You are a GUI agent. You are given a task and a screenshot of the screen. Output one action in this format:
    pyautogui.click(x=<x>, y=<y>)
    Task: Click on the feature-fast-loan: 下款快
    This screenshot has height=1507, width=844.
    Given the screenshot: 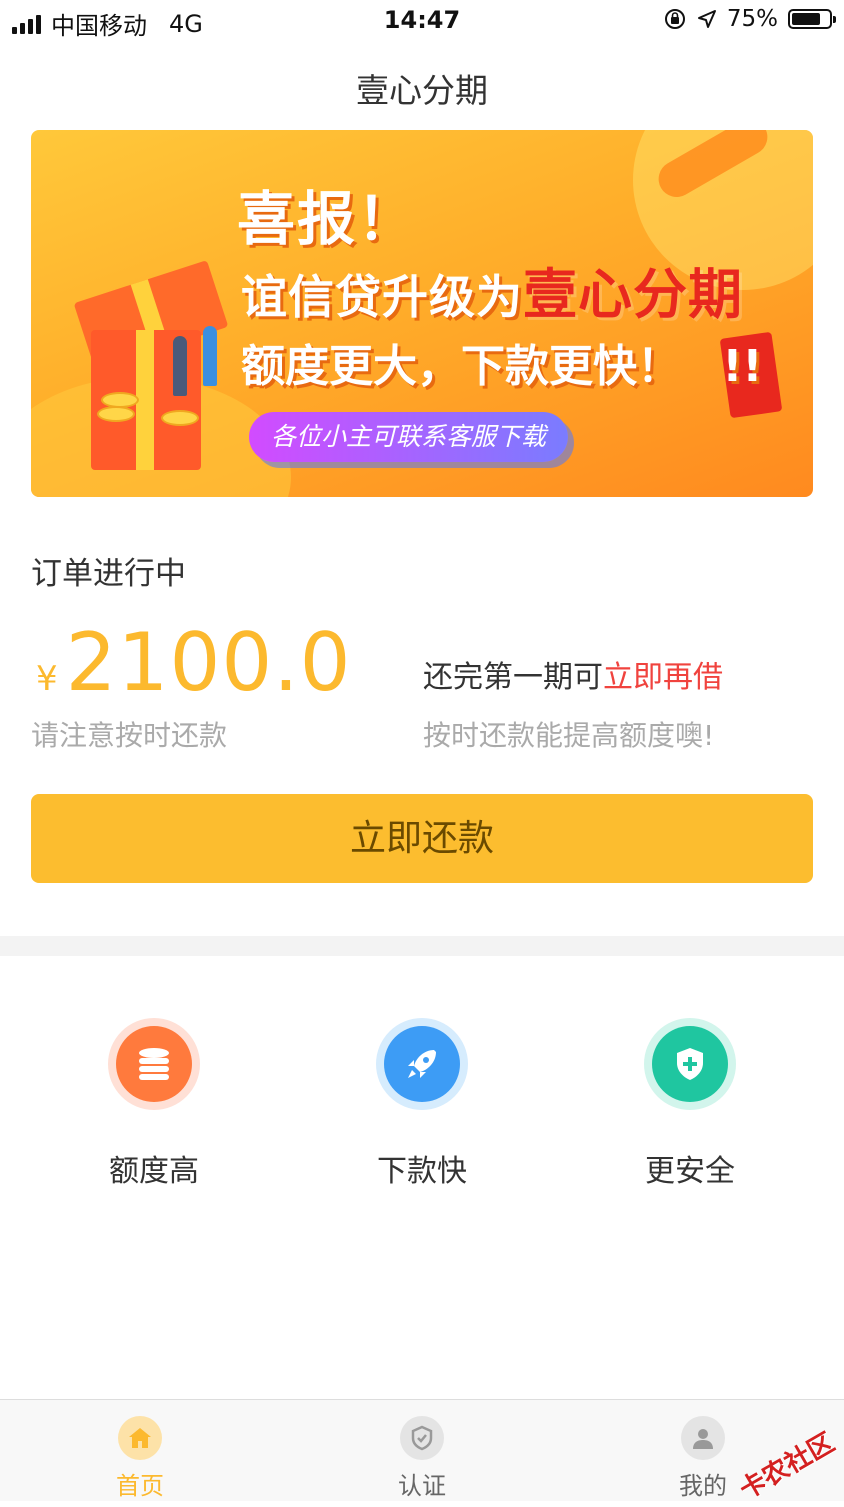 What is the action you would take?
    pyautogui.click(x=422, y=1104)
    